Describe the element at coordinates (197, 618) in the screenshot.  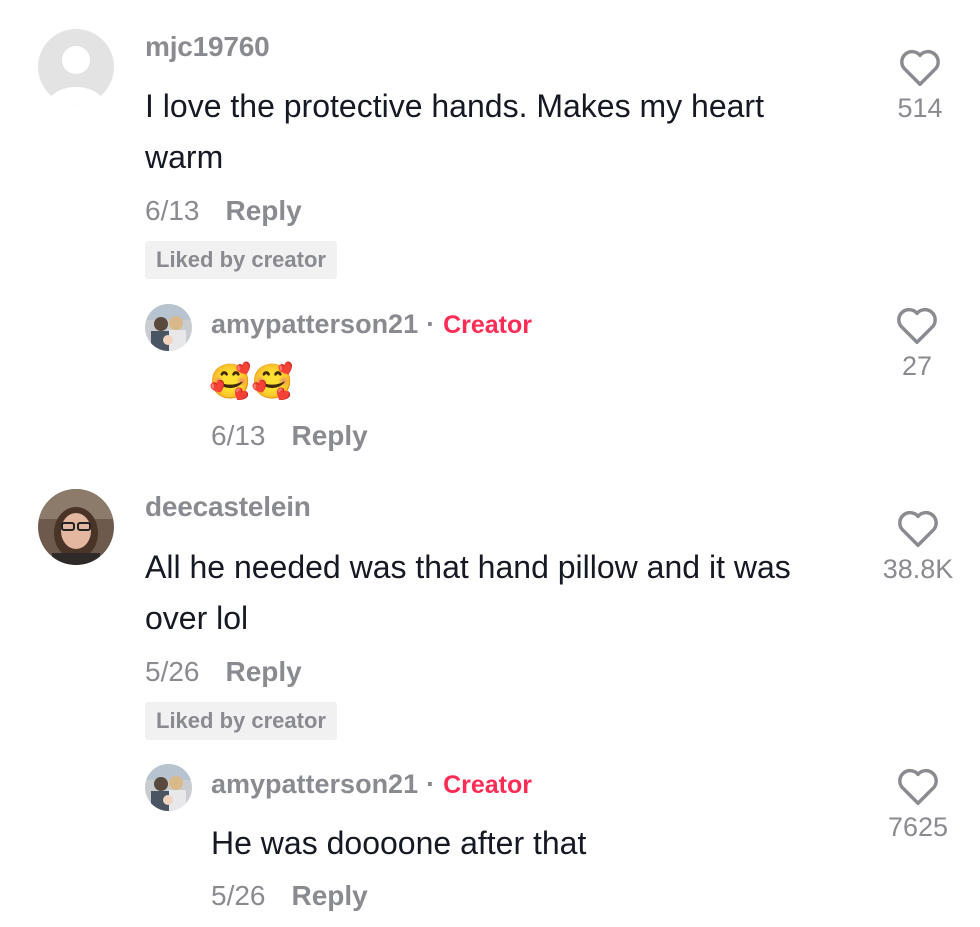
I see `comment-text-line: over lol` at that location.